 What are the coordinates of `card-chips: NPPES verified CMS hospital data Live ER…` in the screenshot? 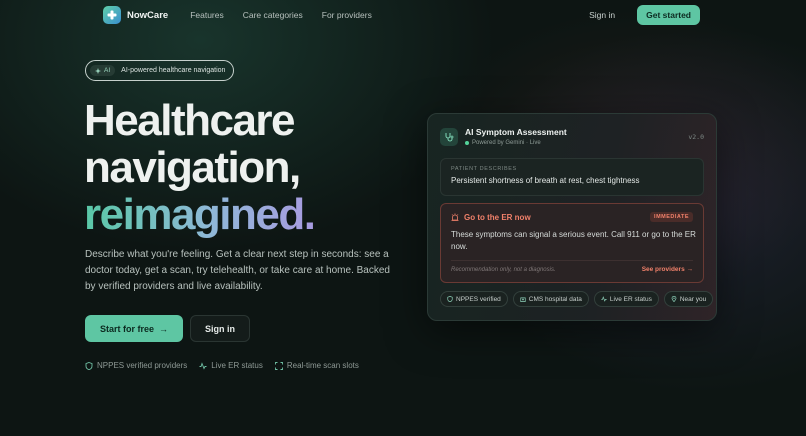 It's located at (577, 299).